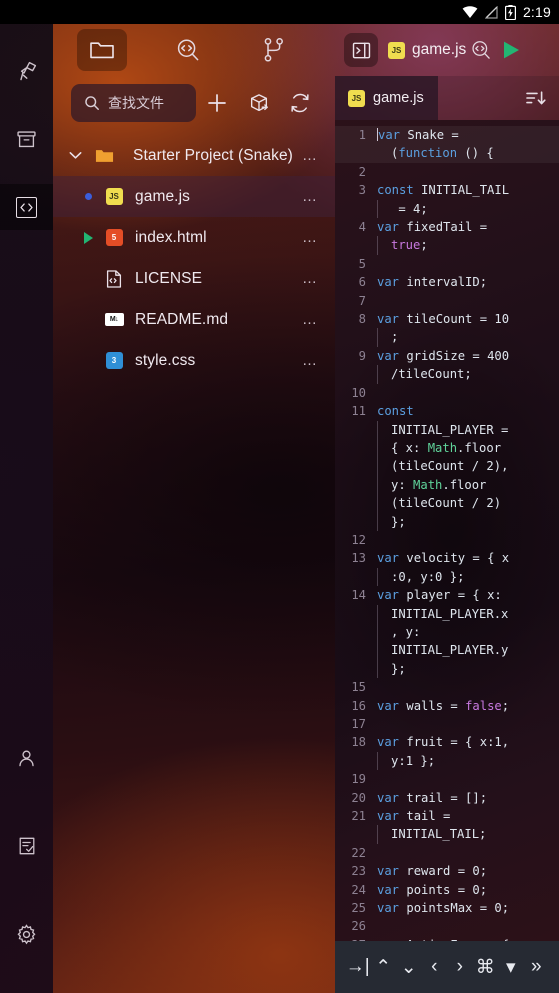 The width and height of the screenshot is (559, 993). Describe the element at coordinates (467, 816) in the screenshot. I see `code-segment: var tail =` at that location.